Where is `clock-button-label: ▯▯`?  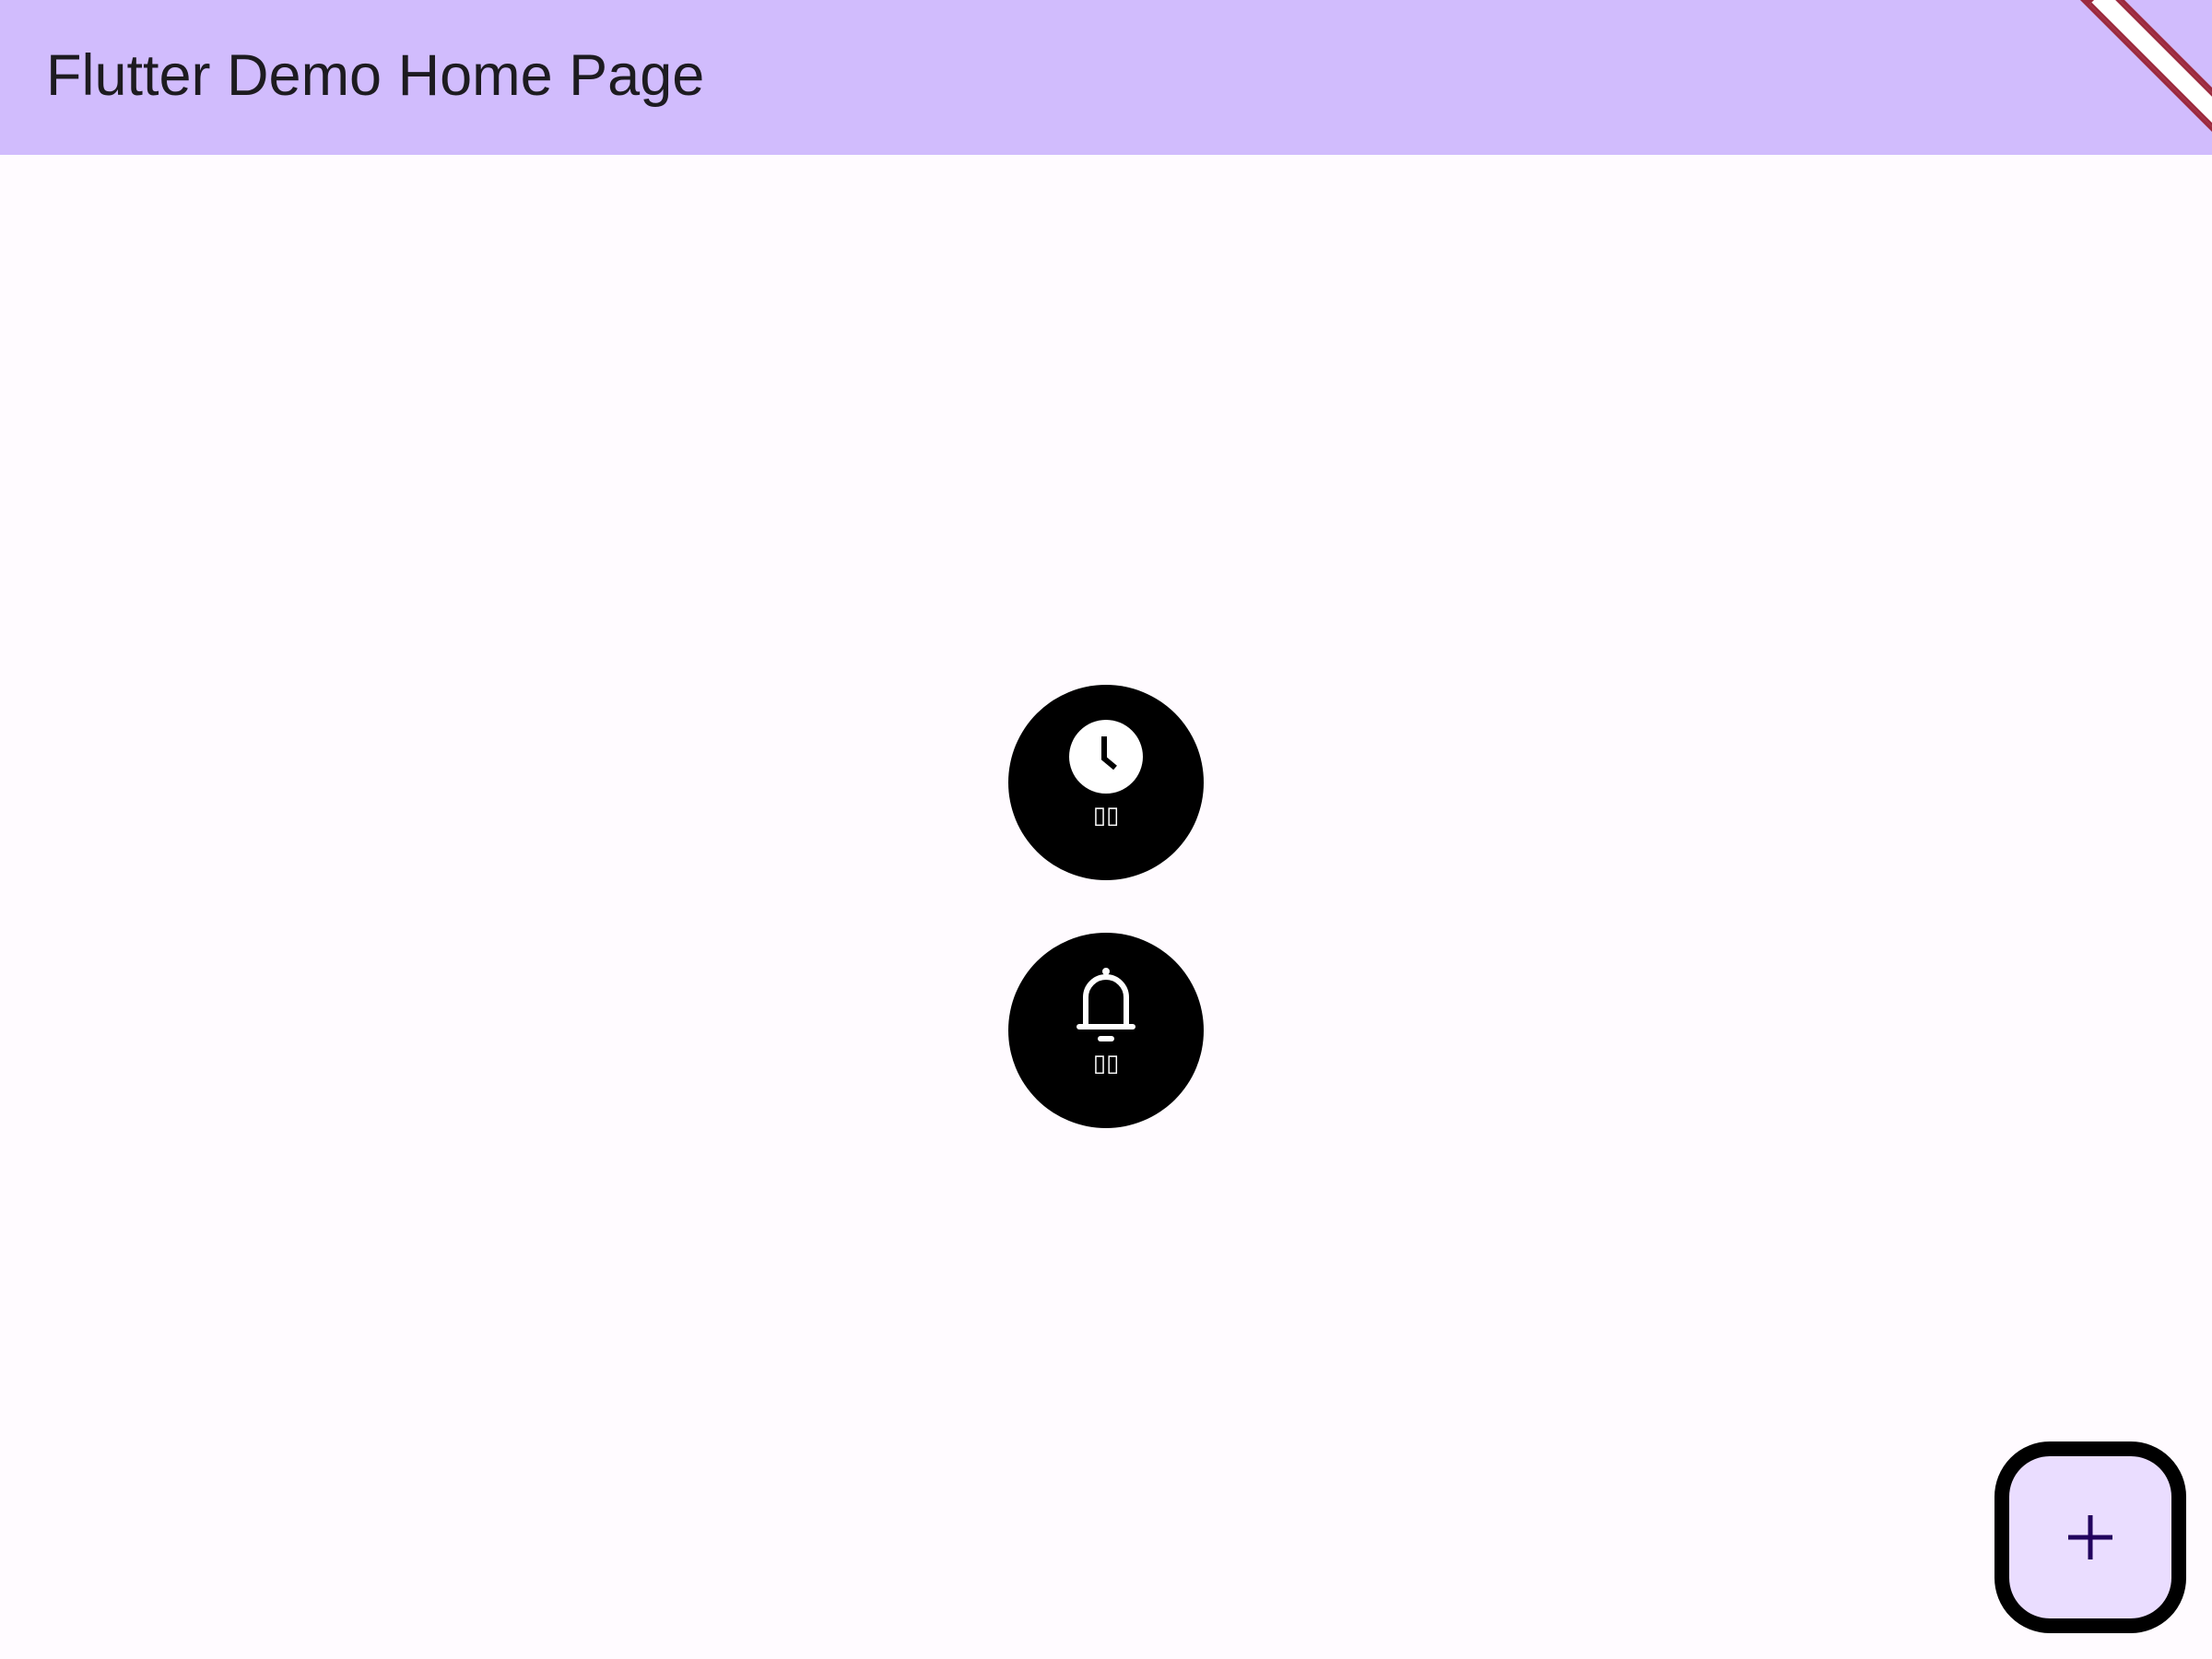 clock-button-label: ▯▯ is located at coordinates (1106, 816).